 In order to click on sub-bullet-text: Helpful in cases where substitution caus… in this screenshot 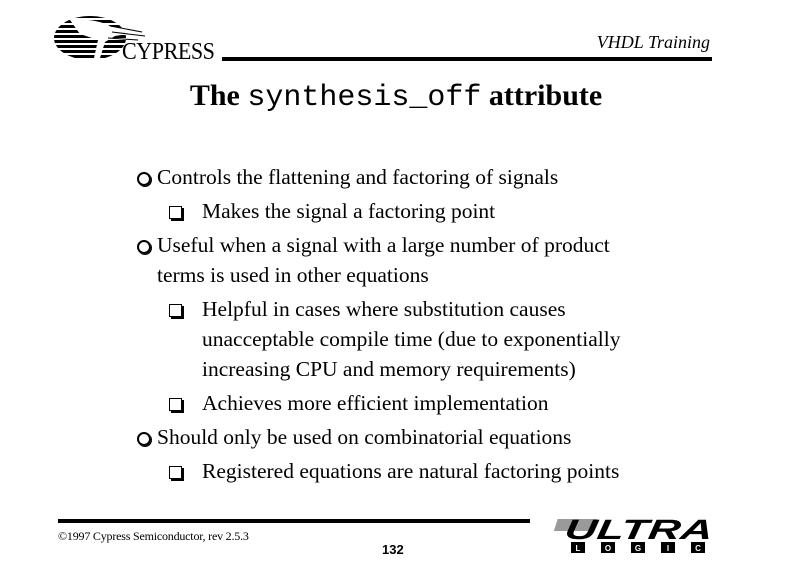, I will do `click(384, 309)`.